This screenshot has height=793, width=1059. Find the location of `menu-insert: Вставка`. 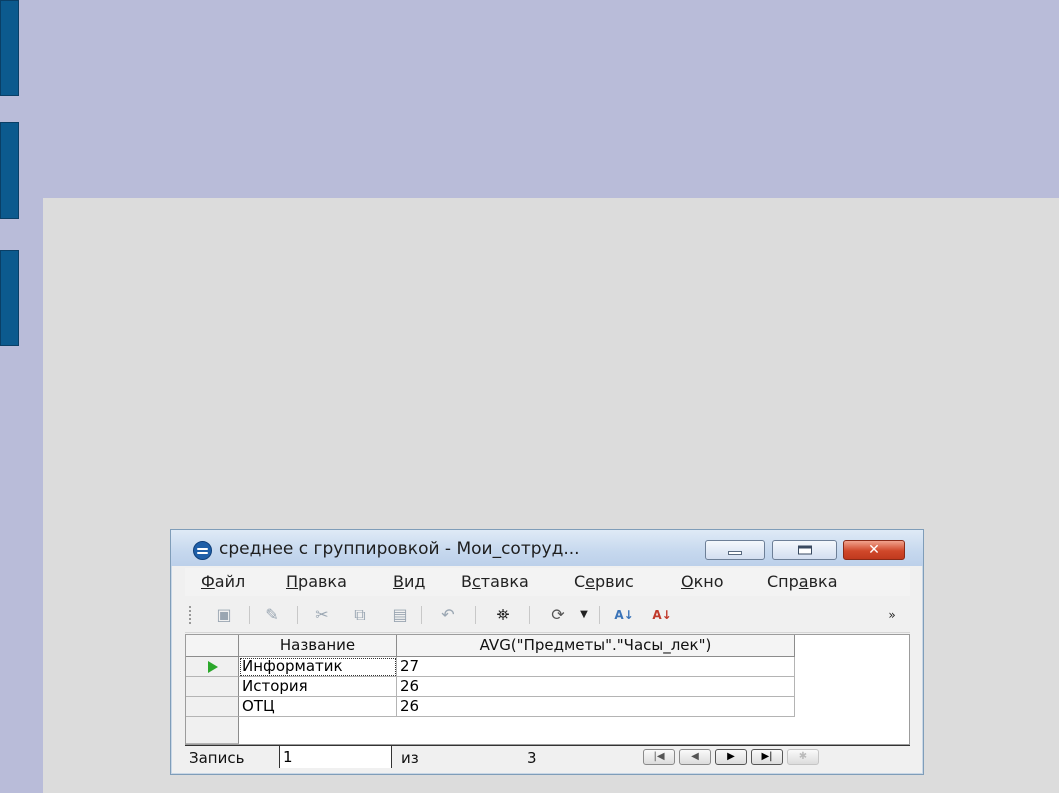

menu-insert: Вставка is located at coordinates (495, 581).